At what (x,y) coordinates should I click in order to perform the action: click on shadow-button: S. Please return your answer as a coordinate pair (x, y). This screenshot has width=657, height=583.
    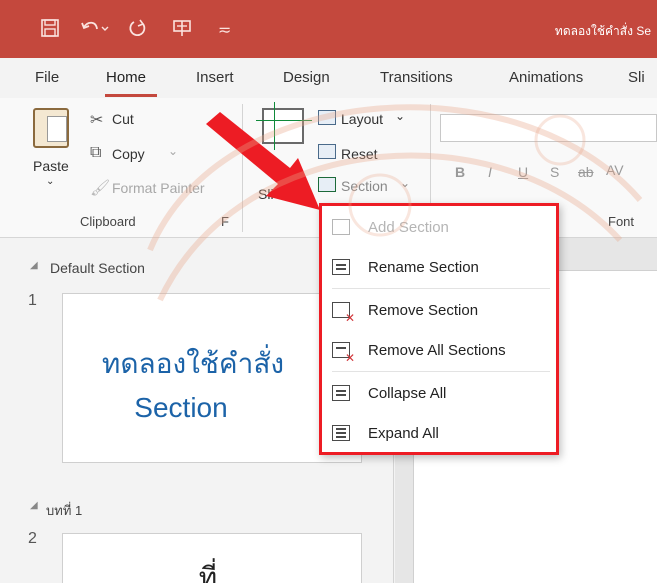
    Looking at the image, I should click on (554, 172).